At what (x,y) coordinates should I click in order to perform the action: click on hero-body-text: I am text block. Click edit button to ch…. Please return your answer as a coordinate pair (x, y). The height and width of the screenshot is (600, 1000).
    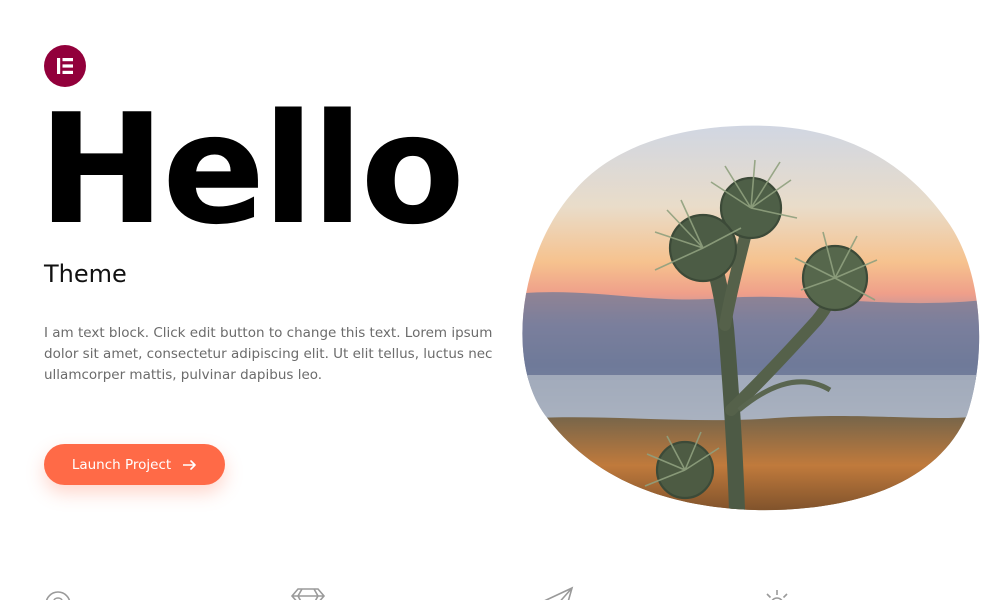
    Looking at the image, I should click on (268, 354).